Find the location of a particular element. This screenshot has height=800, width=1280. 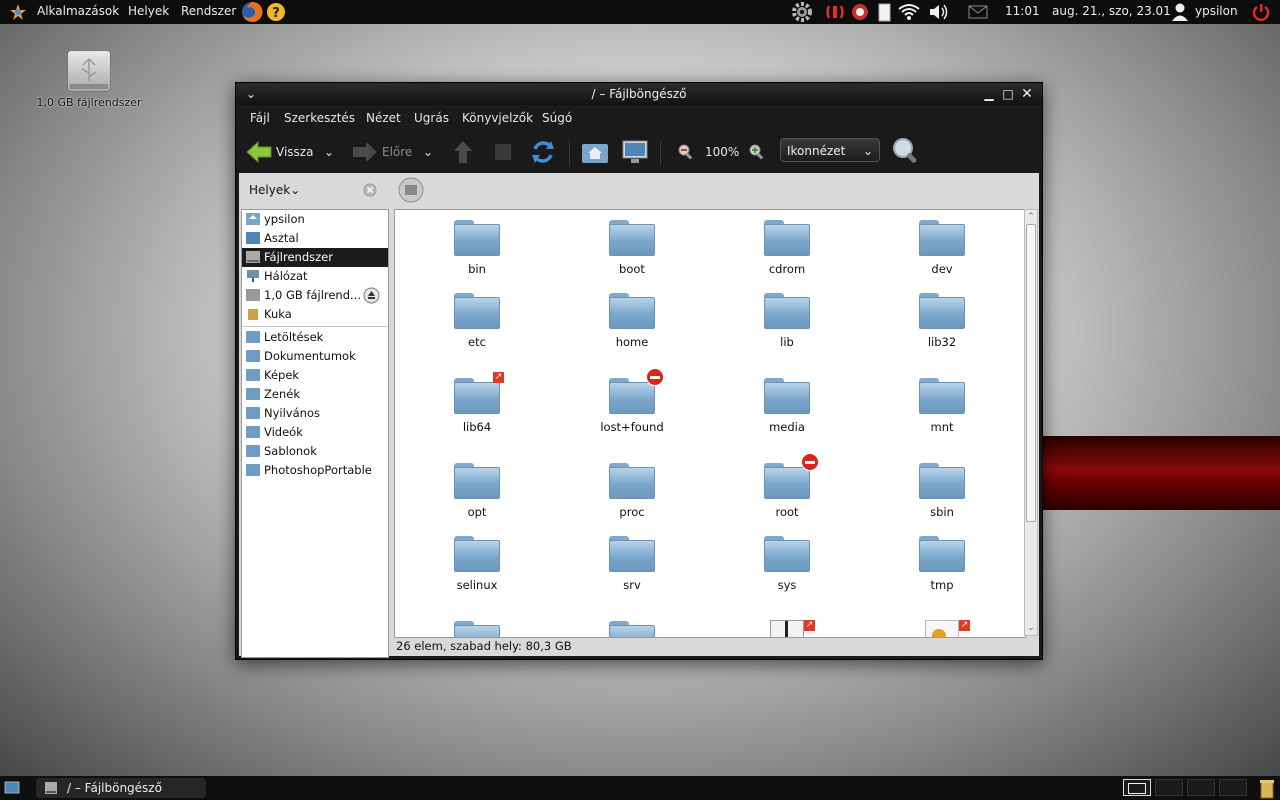

sidebar-item-trash: Kuka is located at coordinates (315, 314).